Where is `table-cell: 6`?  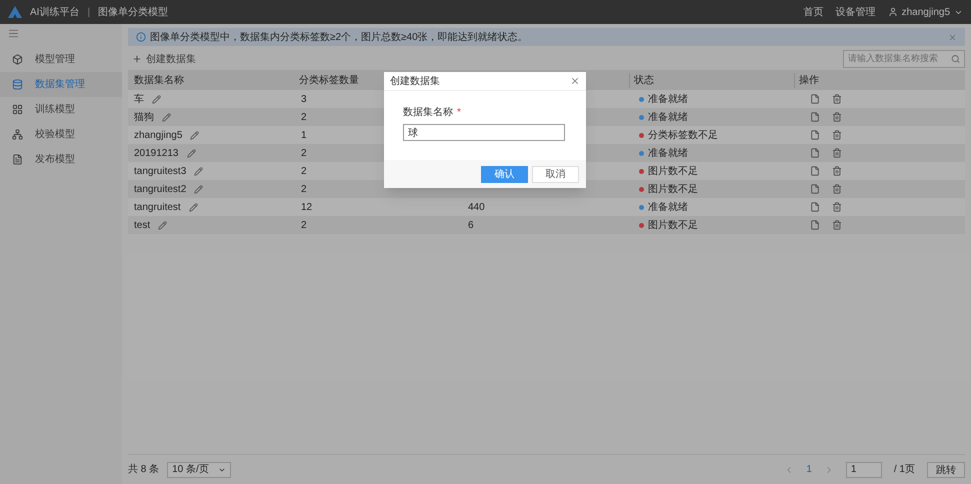
table-cell: 6 is located at coordinates (471, 225).